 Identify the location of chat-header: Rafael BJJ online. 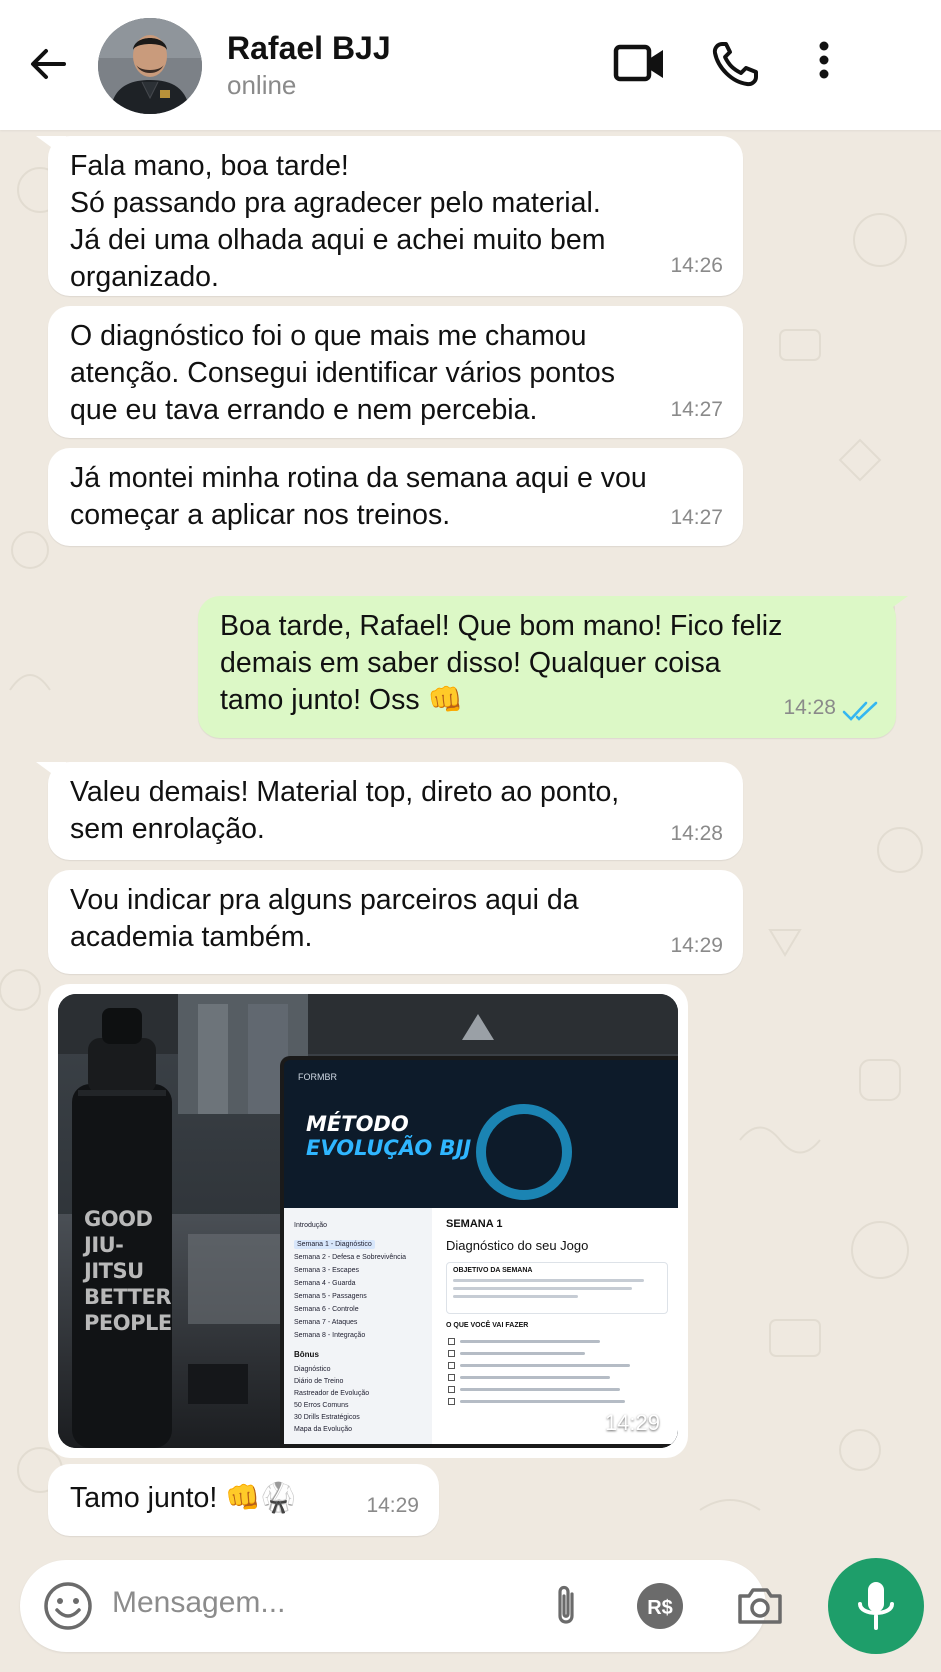
(470, 65).